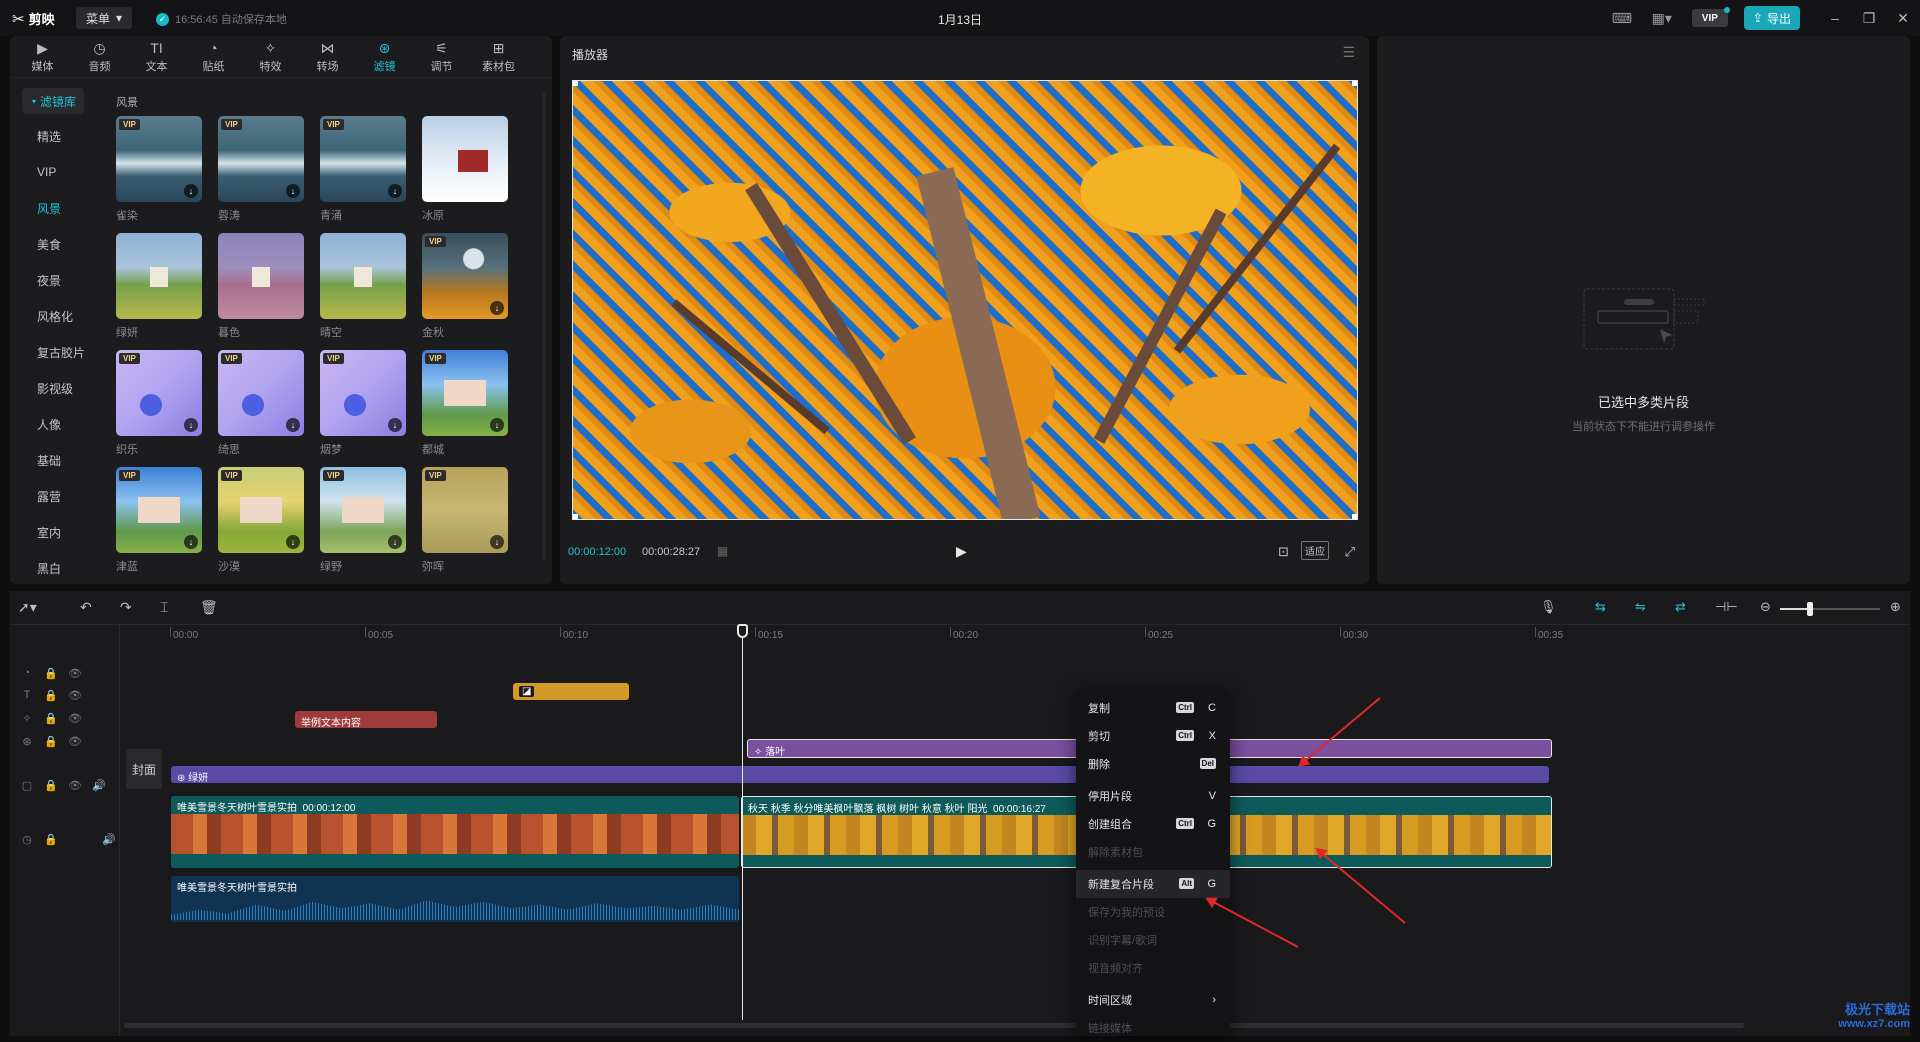  What do you see at coordinates (1622, 18) in the screenshot?
I see `shortcut-keyboard-icon: ⌨` at bounding box center [1622, 18].